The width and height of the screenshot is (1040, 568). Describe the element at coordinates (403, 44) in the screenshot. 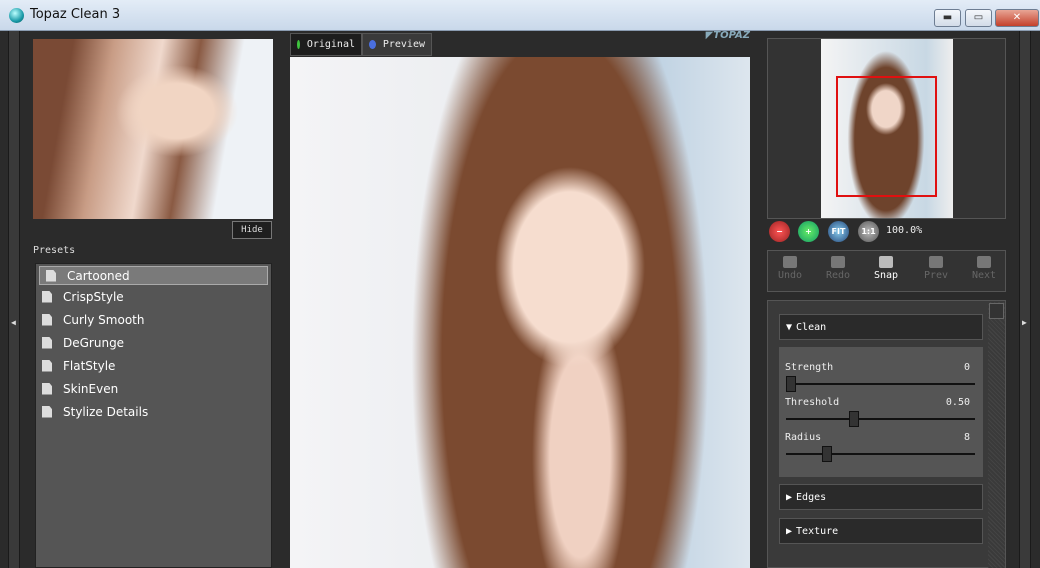

I see `tab-label: Preview` at that location.